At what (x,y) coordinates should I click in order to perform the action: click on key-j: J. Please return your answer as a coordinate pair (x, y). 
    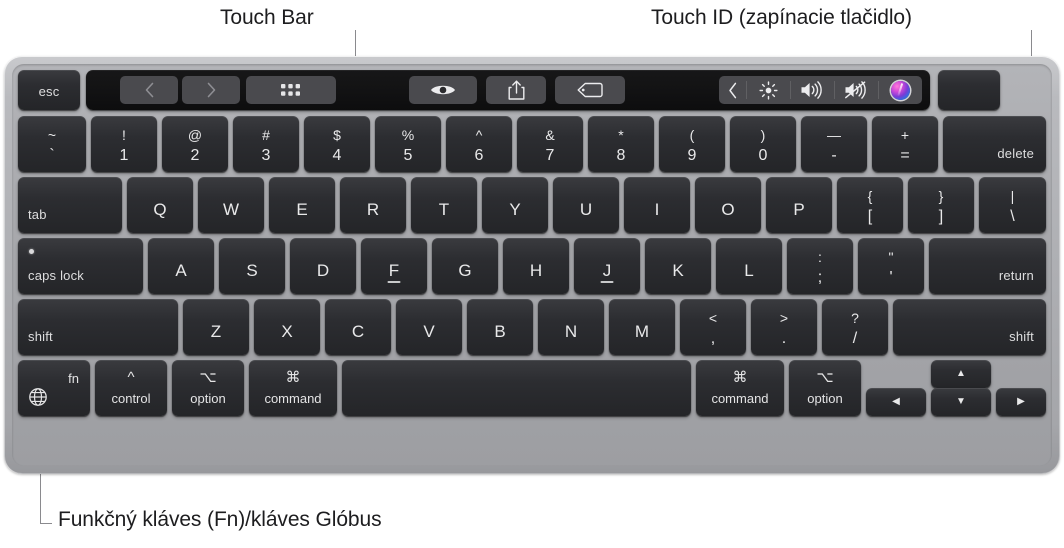
    Looking at the image, I should click on (607, 266).